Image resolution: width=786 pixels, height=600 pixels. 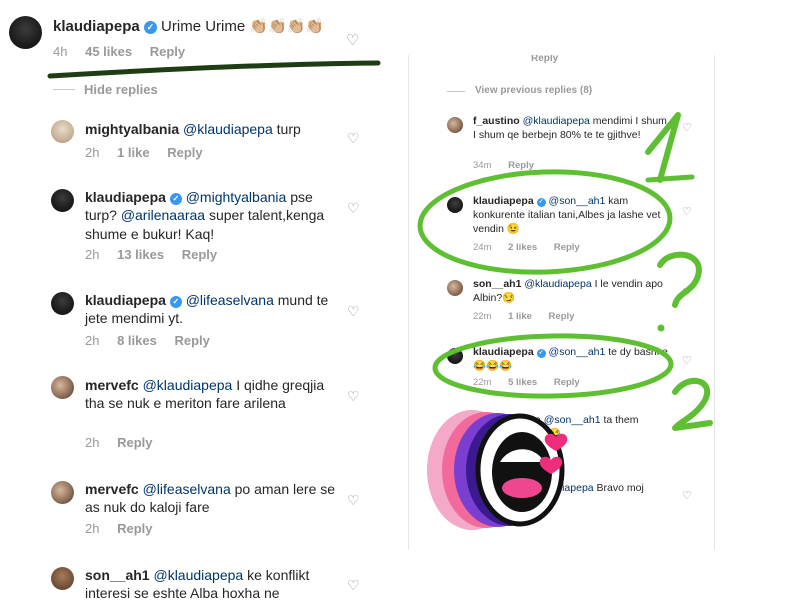 What do you see at coordinates (137, 340) in the screenshot?
I see `likes-count: 8 likes` at bounding box center [137, 340].